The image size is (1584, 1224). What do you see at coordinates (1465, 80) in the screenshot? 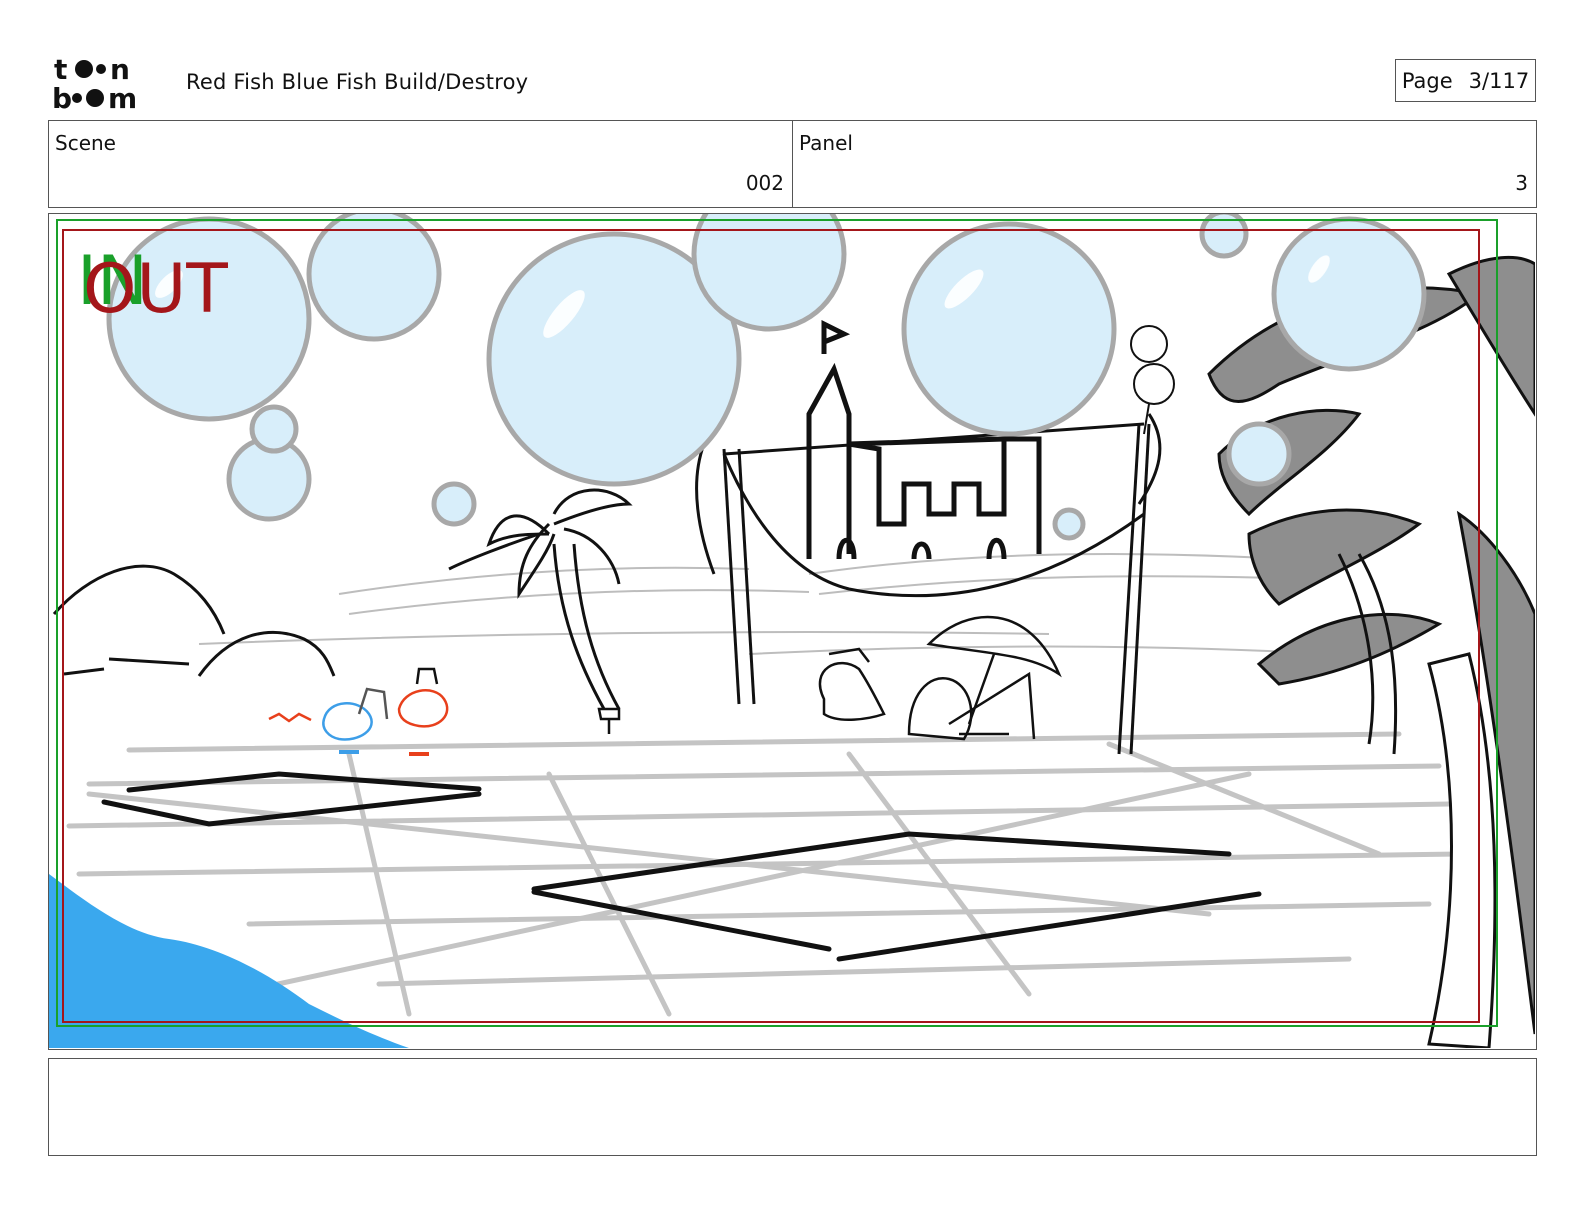
I see `page-indicator: Page 3/117` at bounding box center [1465, 80].